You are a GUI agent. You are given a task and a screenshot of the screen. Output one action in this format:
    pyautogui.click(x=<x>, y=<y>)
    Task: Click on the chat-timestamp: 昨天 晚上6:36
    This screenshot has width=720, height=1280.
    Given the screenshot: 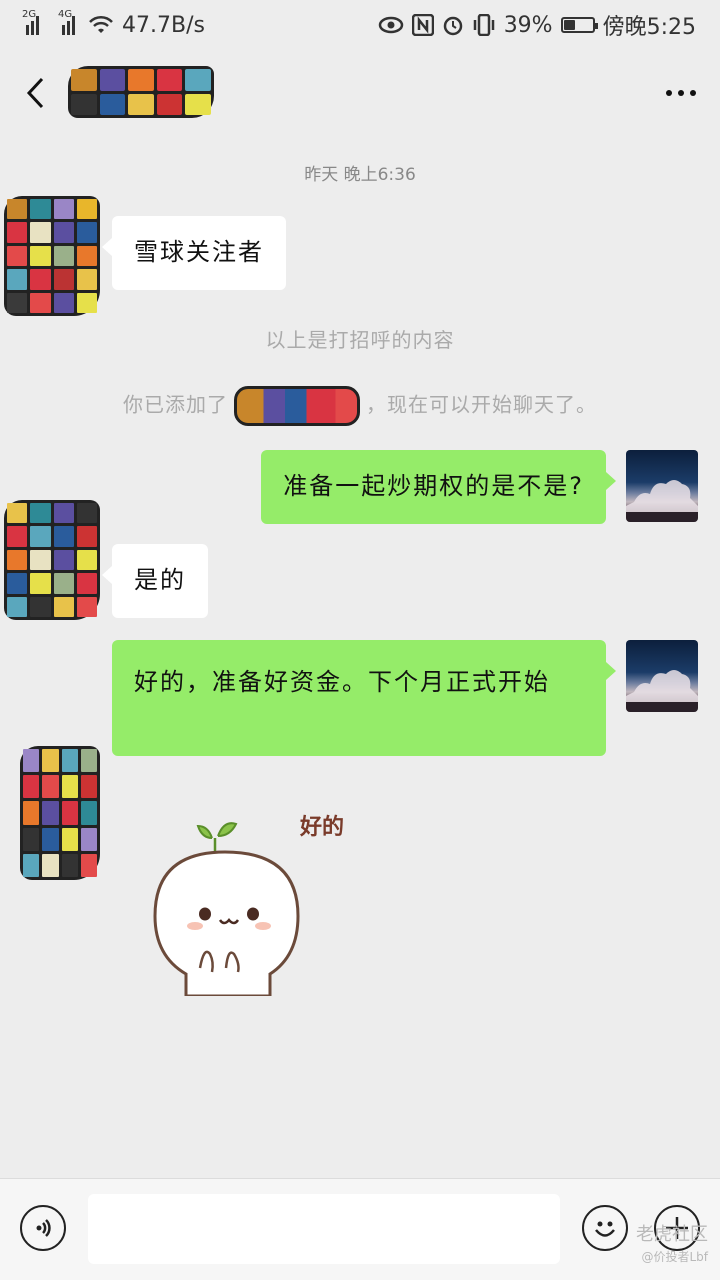 What is the action you would take?
    pyautogui.click(x=360, y=175)
    